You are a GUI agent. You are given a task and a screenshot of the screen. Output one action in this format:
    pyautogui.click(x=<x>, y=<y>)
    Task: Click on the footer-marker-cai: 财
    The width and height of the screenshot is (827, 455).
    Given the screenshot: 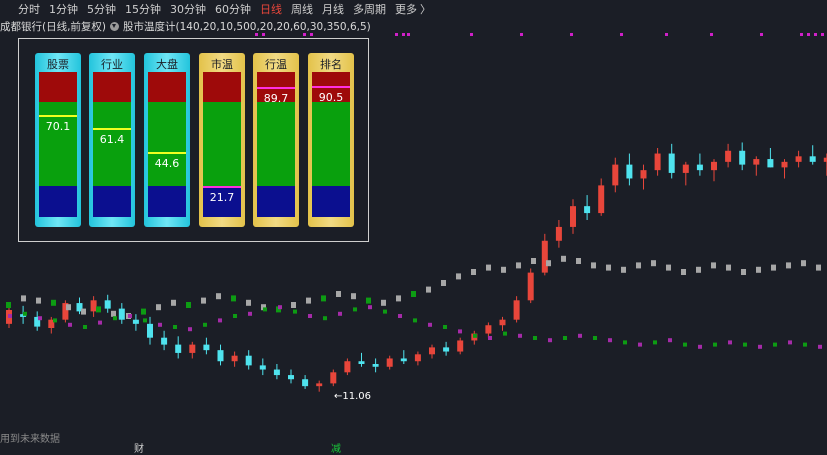 What is the action you would take?
    pyautogui.click(x=139, y=447)
    